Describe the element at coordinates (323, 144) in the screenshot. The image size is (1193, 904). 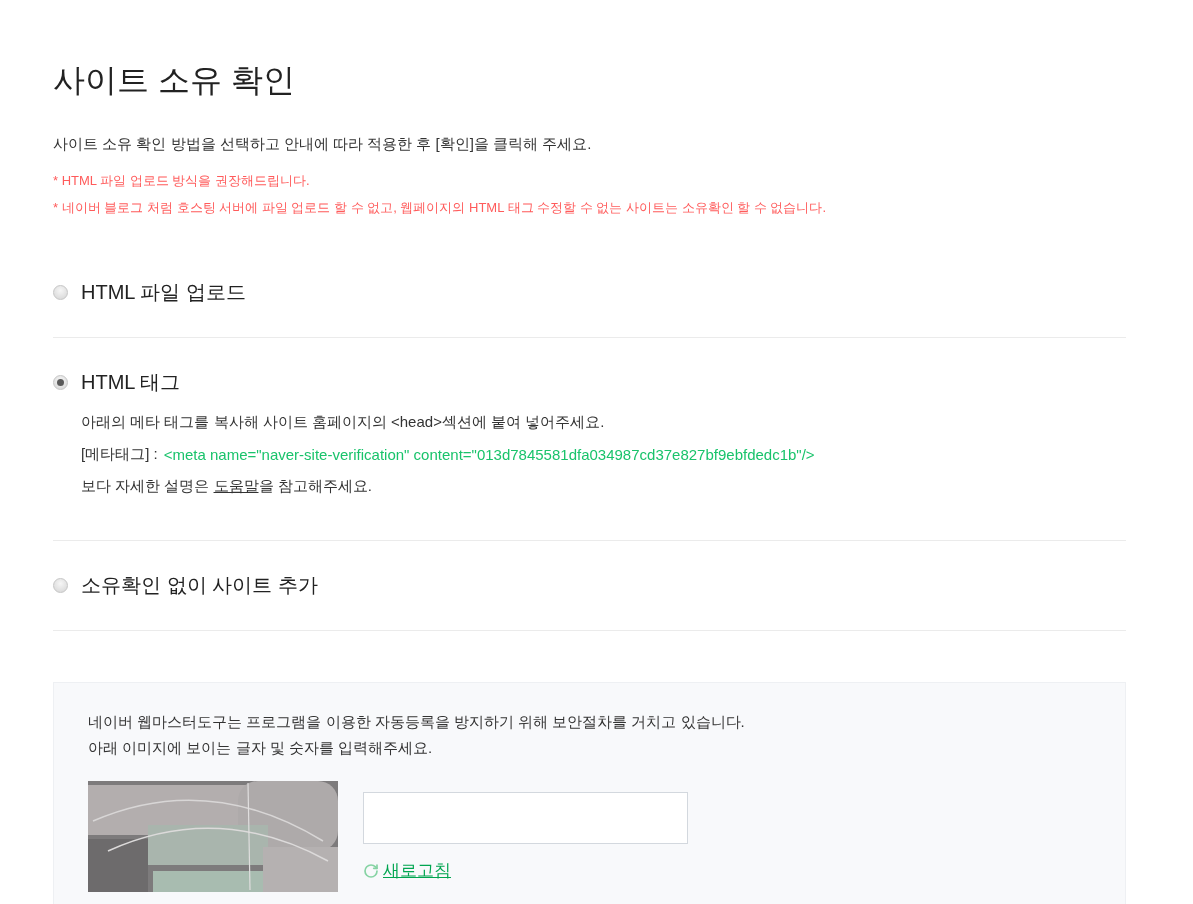
I see `description-text: 사이트 소유 확인 방법을 선택하고 안내에 따라 적용한 후 [확인]을 클릭해 주세요.` at that location.